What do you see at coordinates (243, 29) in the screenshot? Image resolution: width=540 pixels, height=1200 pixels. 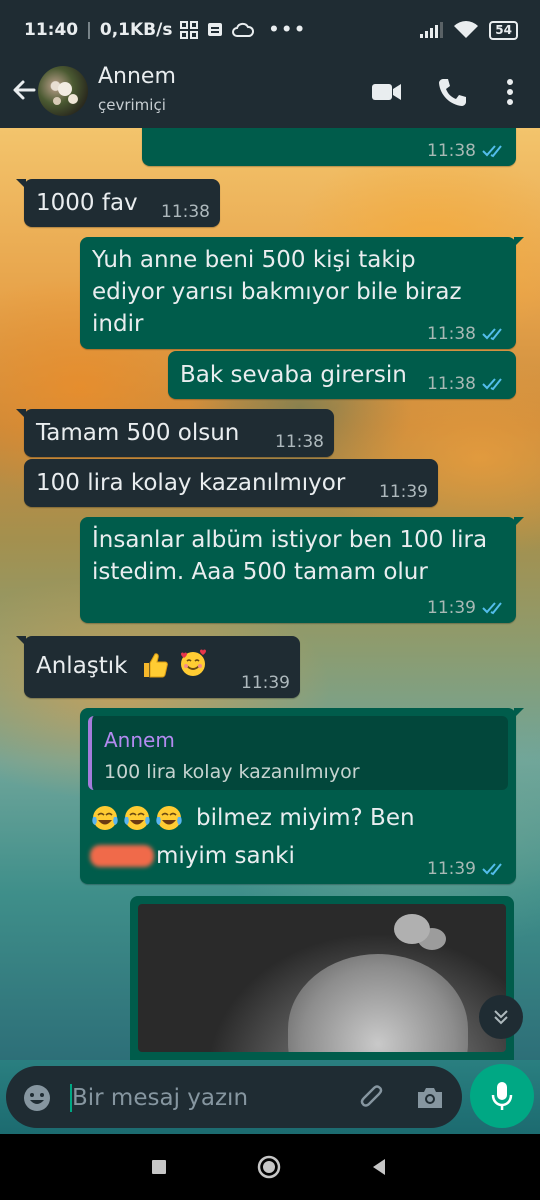 I see `cloud-icon` at bounding box center [243, 29].